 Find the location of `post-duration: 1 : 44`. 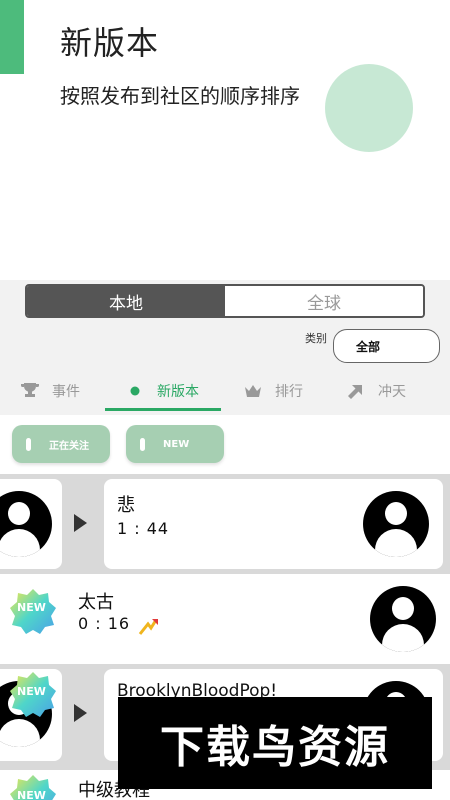

post-duration: 1 : 44 is located at coordinates (143, 528).